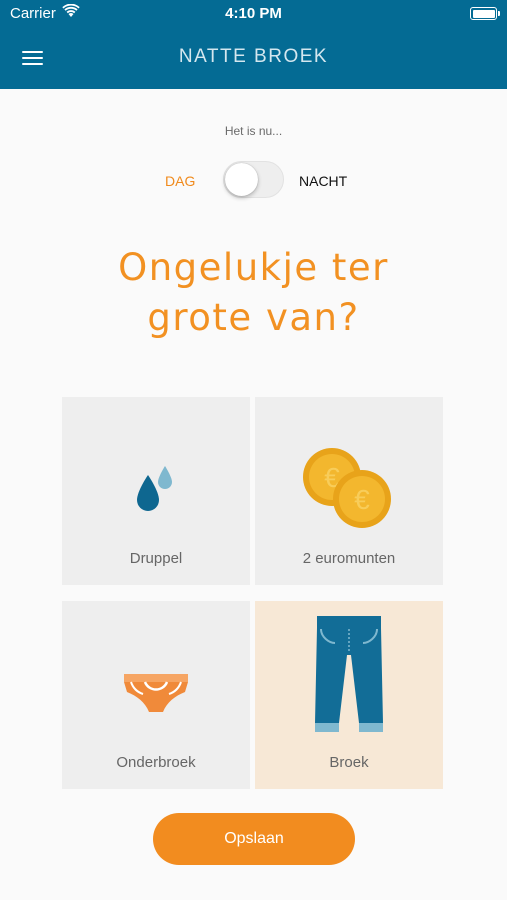  I want to click on toggle-knob, so click(241, 179).